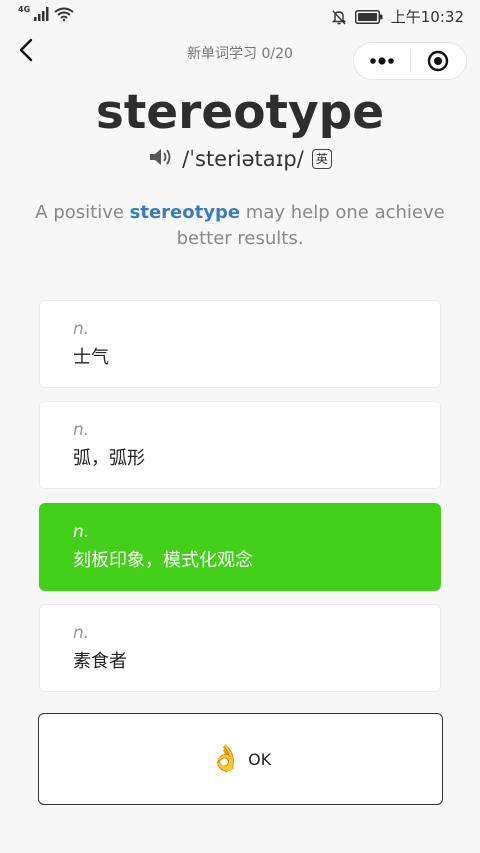 The image size is (480, 853). Describe the element at coordinates (240, 344) in the screenshot. I see `option-1: n. 士气` at that location.